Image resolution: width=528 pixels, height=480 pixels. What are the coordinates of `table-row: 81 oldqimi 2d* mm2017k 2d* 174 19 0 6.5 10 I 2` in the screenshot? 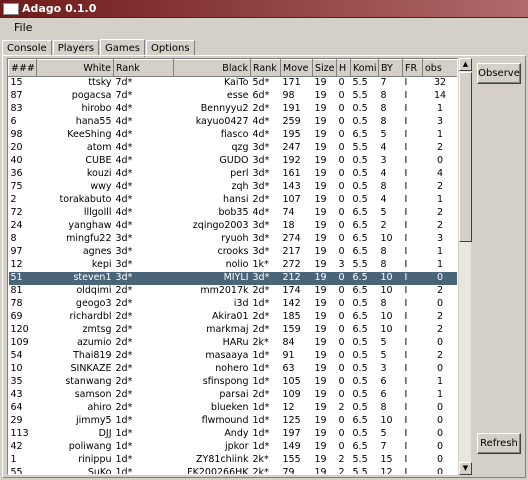 It's located at (233, 291).